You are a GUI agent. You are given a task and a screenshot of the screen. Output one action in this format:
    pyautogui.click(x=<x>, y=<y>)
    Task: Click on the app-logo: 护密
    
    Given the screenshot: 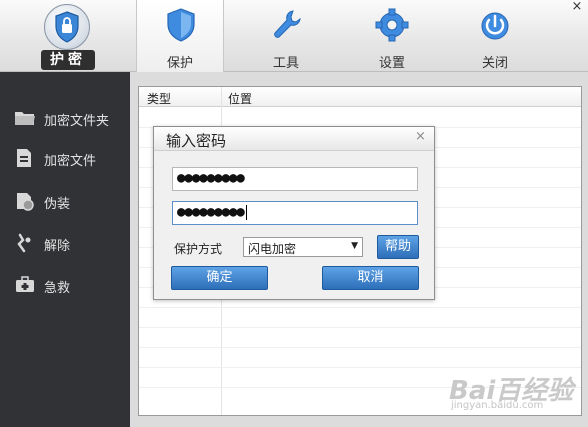 What is the action you would take?
    pyautogui.click(x=68, y=36)
    